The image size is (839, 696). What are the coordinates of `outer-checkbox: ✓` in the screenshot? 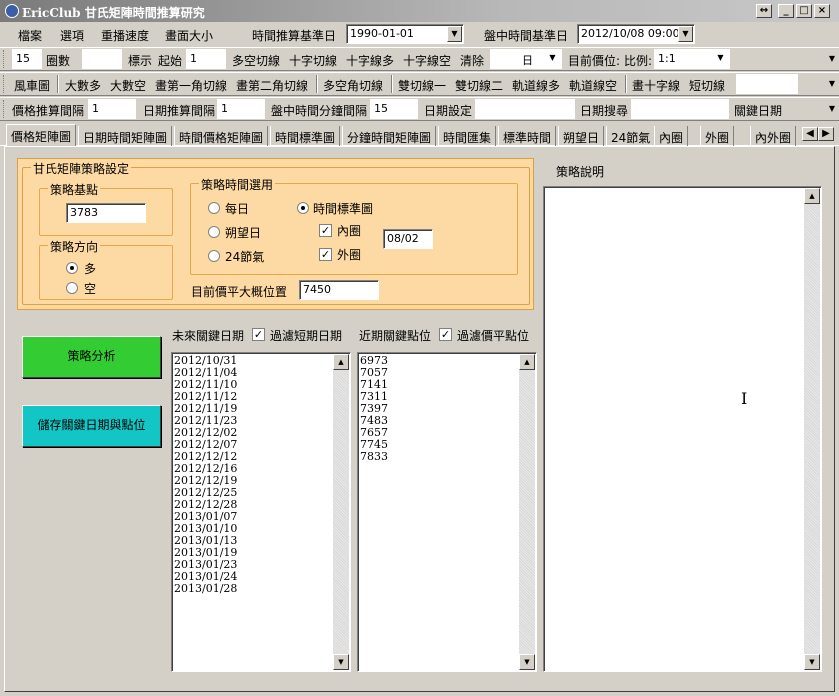 It's located at (325, 254).